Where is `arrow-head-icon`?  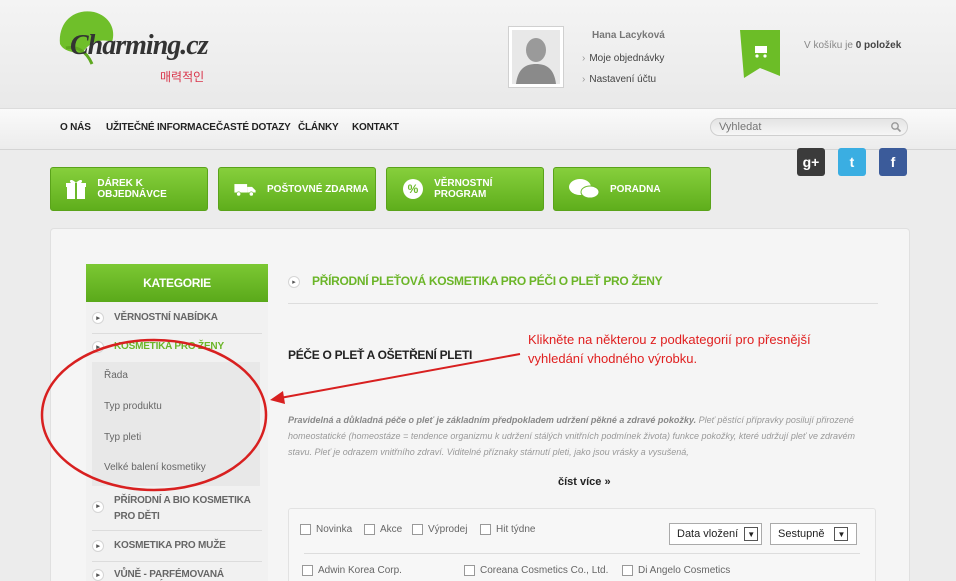
arrow-head-icon is located at coordinates (277, 397).